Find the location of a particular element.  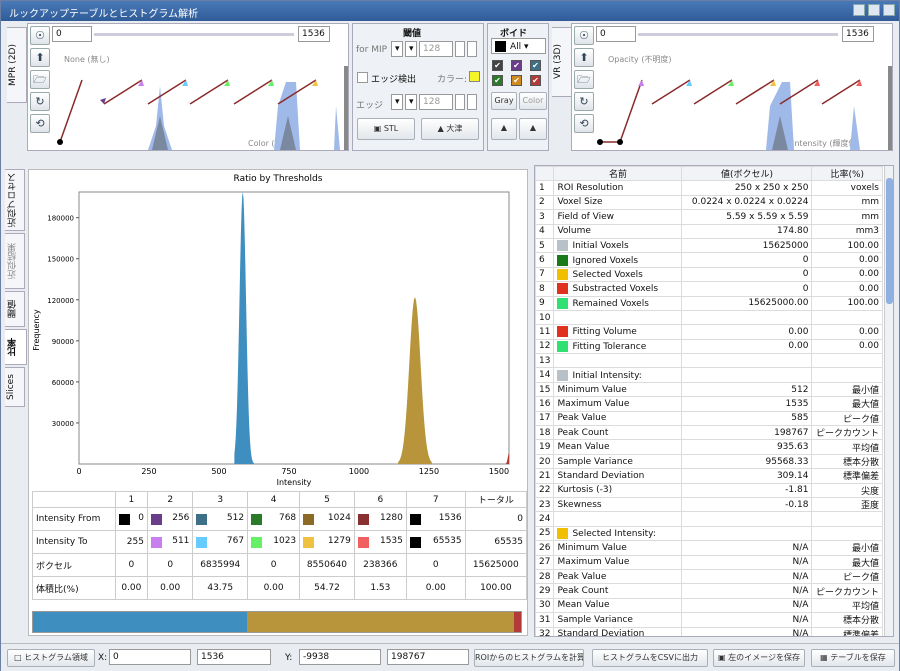

tab-mpr-2d: MPR (2D) is located at coordinates (17, 65).